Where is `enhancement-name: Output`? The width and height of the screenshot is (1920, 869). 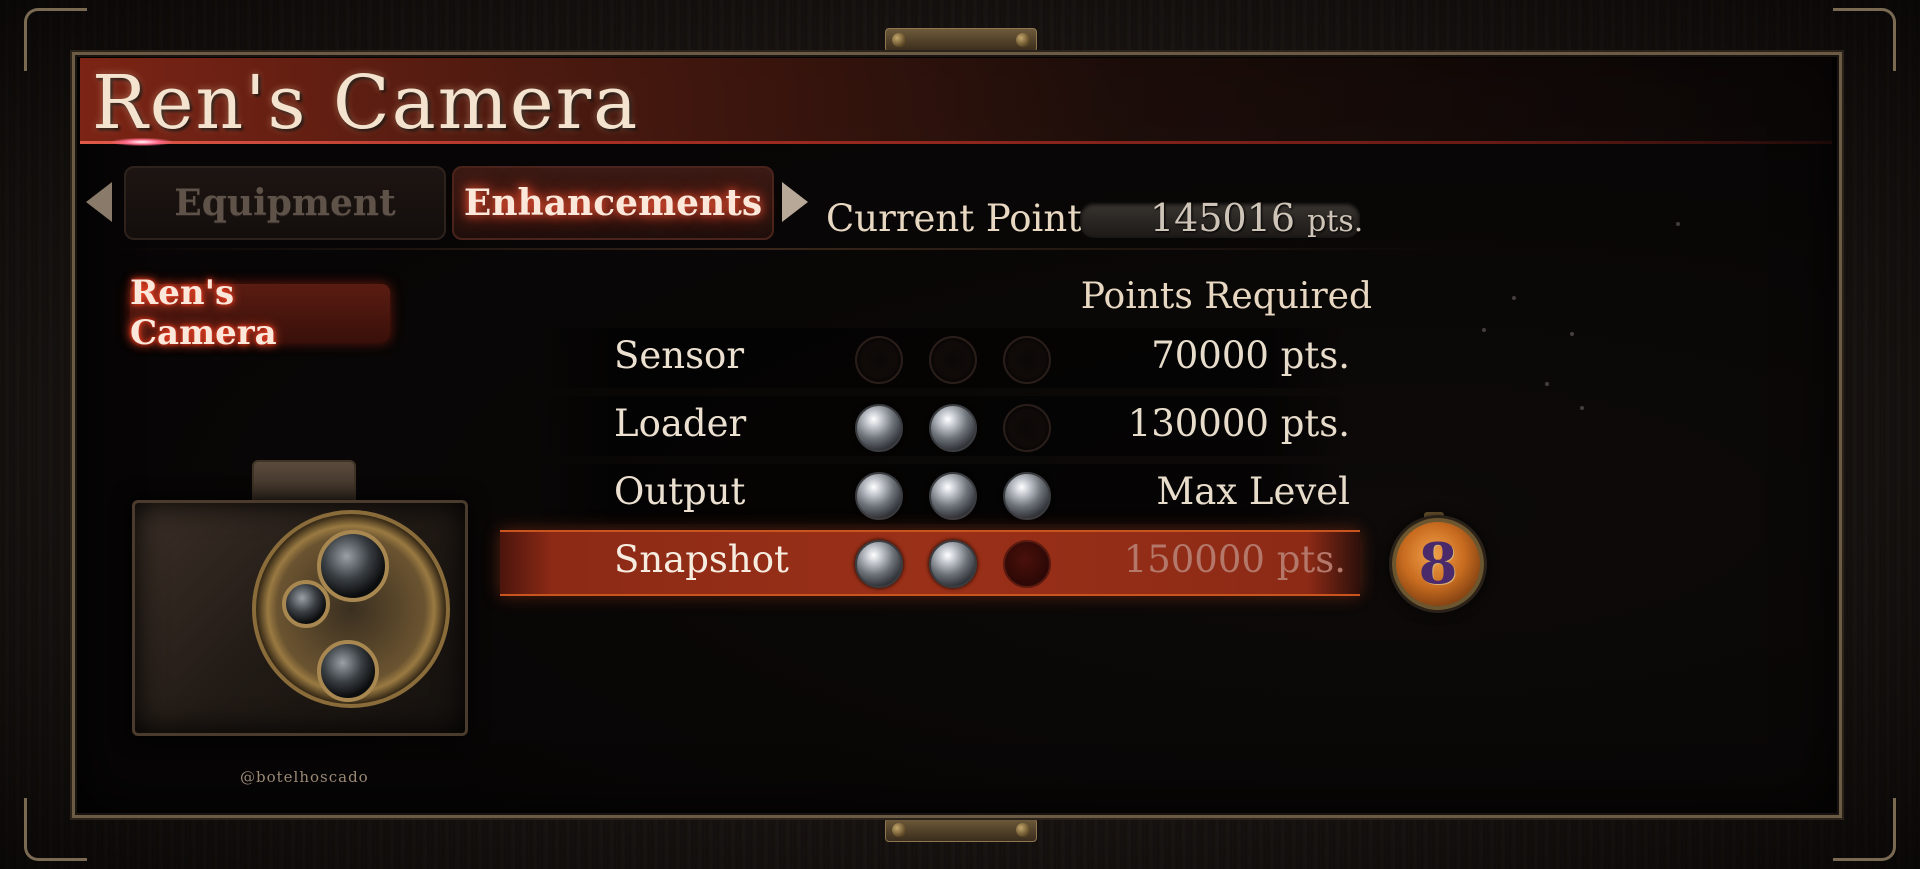
enhancement-name: Output is located at coordinates (680, 491).